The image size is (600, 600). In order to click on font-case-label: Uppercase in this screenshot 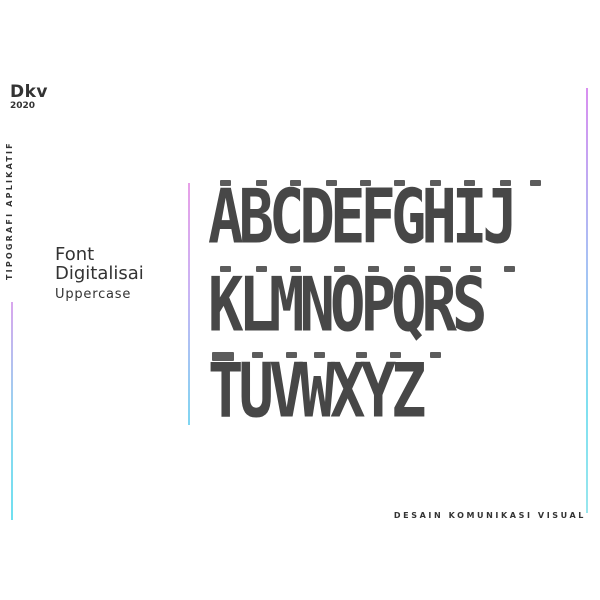, I will do `click(93, 294)`.